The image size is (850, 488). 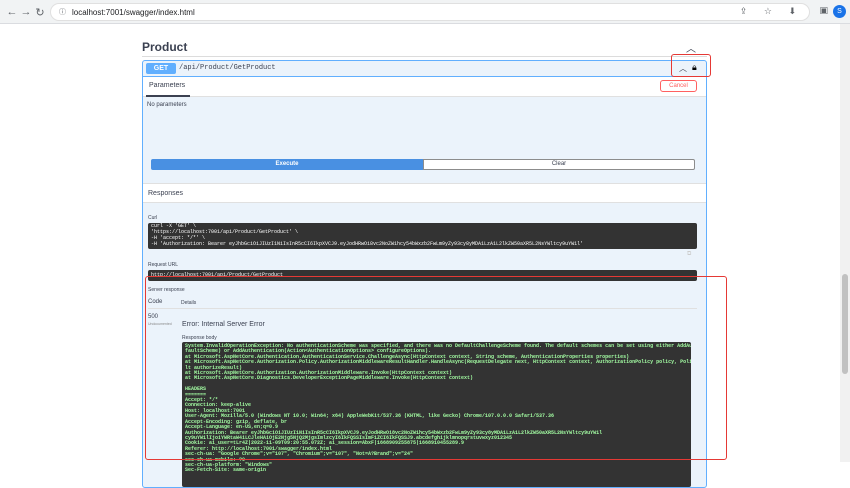 I want to click on scrollbar-thumb, so click(x=845, y=324).